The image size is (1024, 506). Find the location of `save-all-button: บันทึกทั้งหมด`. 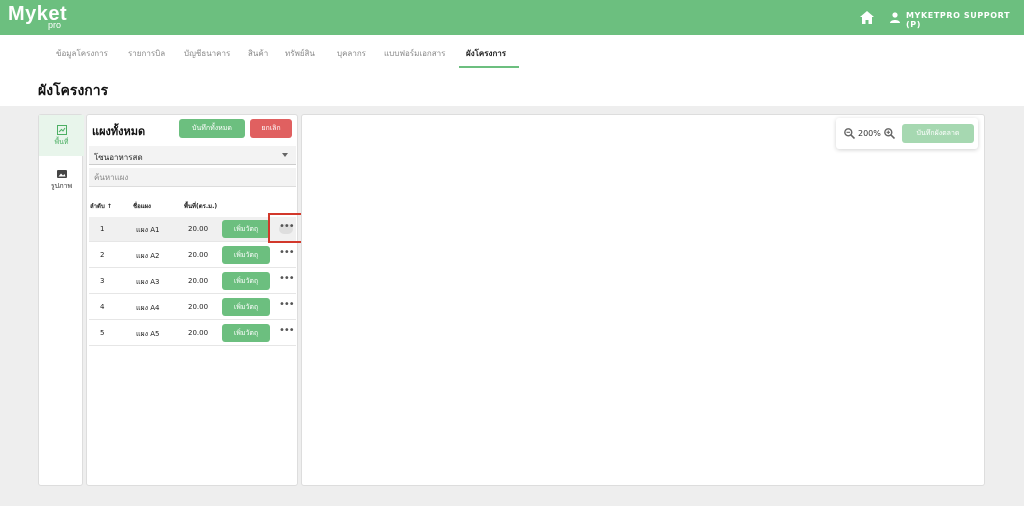

save-all-button: บันทึกทั้งหมด is located at coordinates (212, 128).